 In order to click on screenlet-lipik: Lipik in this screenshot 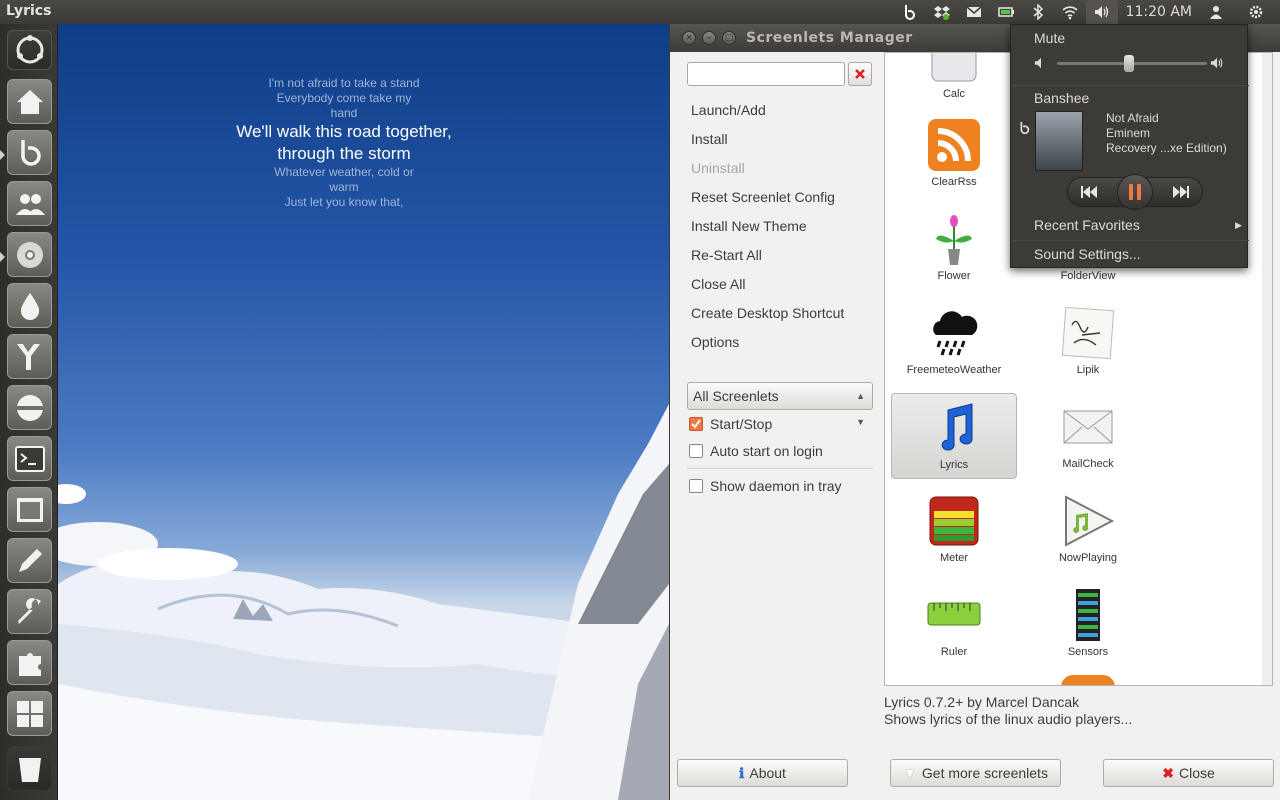, I will do `click(1088, 342)`.